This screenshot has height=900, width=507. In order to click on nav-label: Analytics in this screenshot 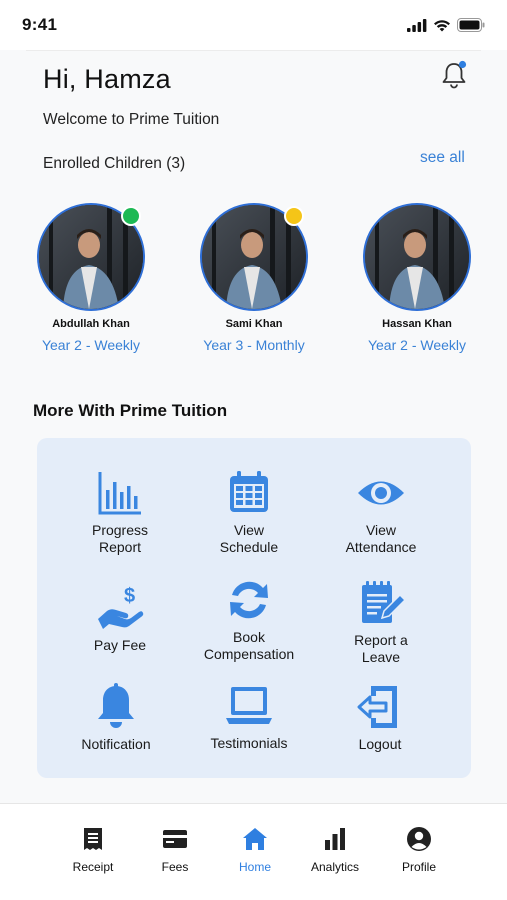, I will do `click(335, 867)`.